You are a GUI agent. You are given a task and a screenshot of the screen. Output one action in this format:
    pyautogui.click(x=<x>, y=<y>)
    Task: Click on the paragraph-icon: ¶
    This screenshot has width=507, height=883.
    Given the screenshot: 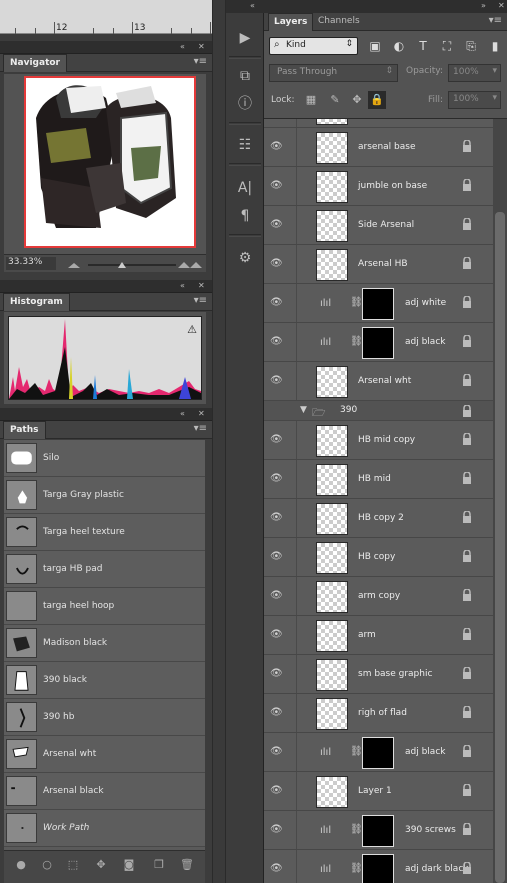 What is the action you would take?
    pyautogui.click(x=245, y=216)
    